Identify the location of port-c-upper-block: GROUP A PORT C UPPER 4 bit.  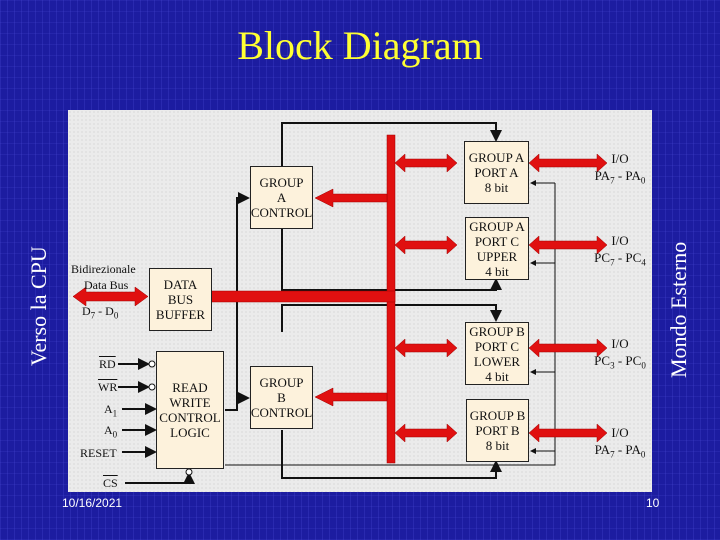
(497, 248).